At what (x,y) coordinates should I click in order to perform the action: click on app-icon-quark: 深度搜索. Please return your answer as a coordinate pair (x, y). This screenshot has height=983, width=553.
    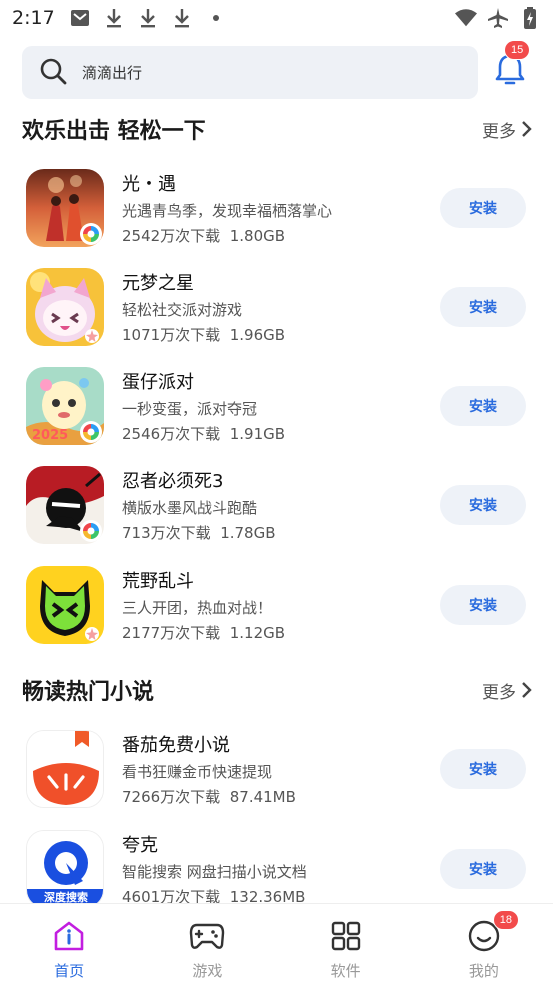
    Looking at the image, I should click on (65, 869).